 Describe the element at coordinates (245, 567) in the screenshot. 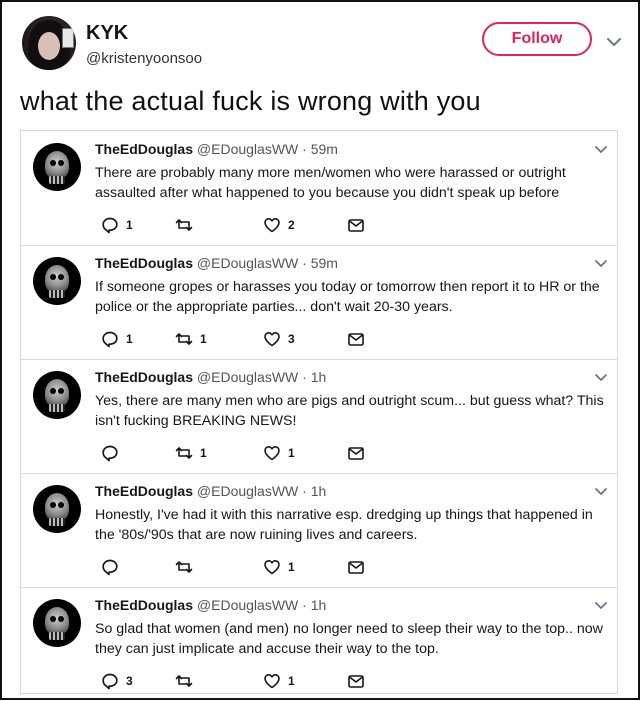

I see `reply-actions: 1` at that location.